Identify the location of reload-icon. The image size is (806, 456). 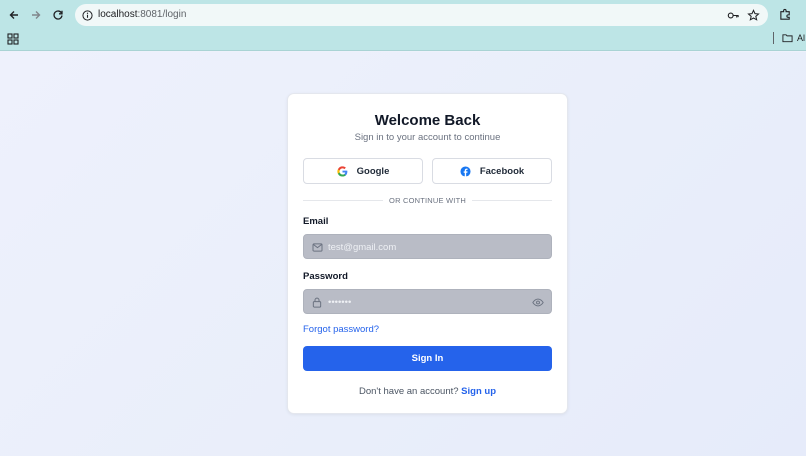
(58, 15).